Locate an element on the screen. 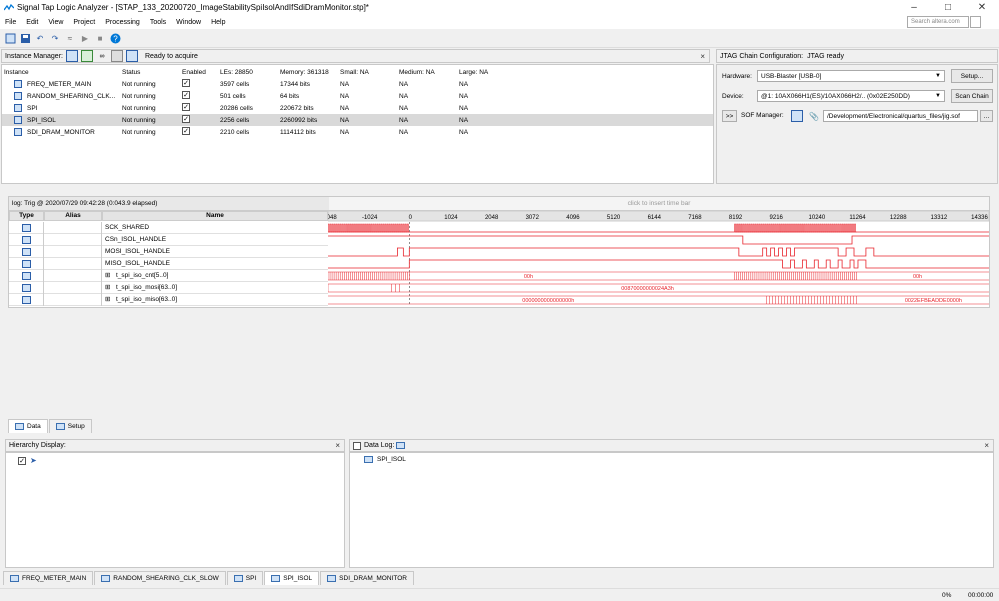 This screenshot has width=999, height=601. tab-data-label: Data is located at coordinates (34, 426).